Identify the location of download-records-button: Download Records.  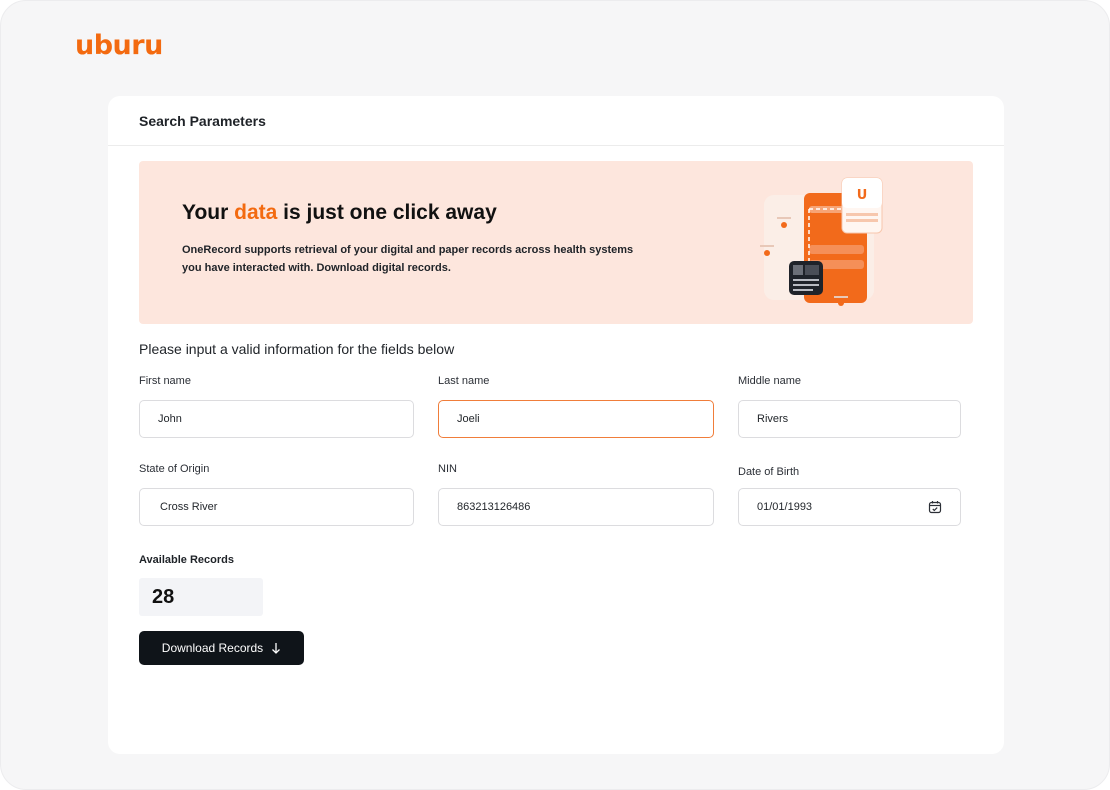
(221, 648).